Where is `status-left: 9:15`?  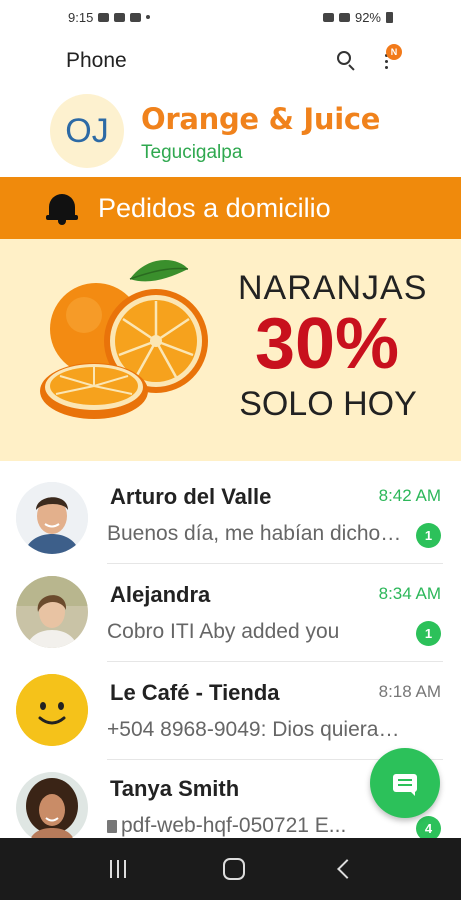 status-left: 9:15 is located at coordinates (109, 17).